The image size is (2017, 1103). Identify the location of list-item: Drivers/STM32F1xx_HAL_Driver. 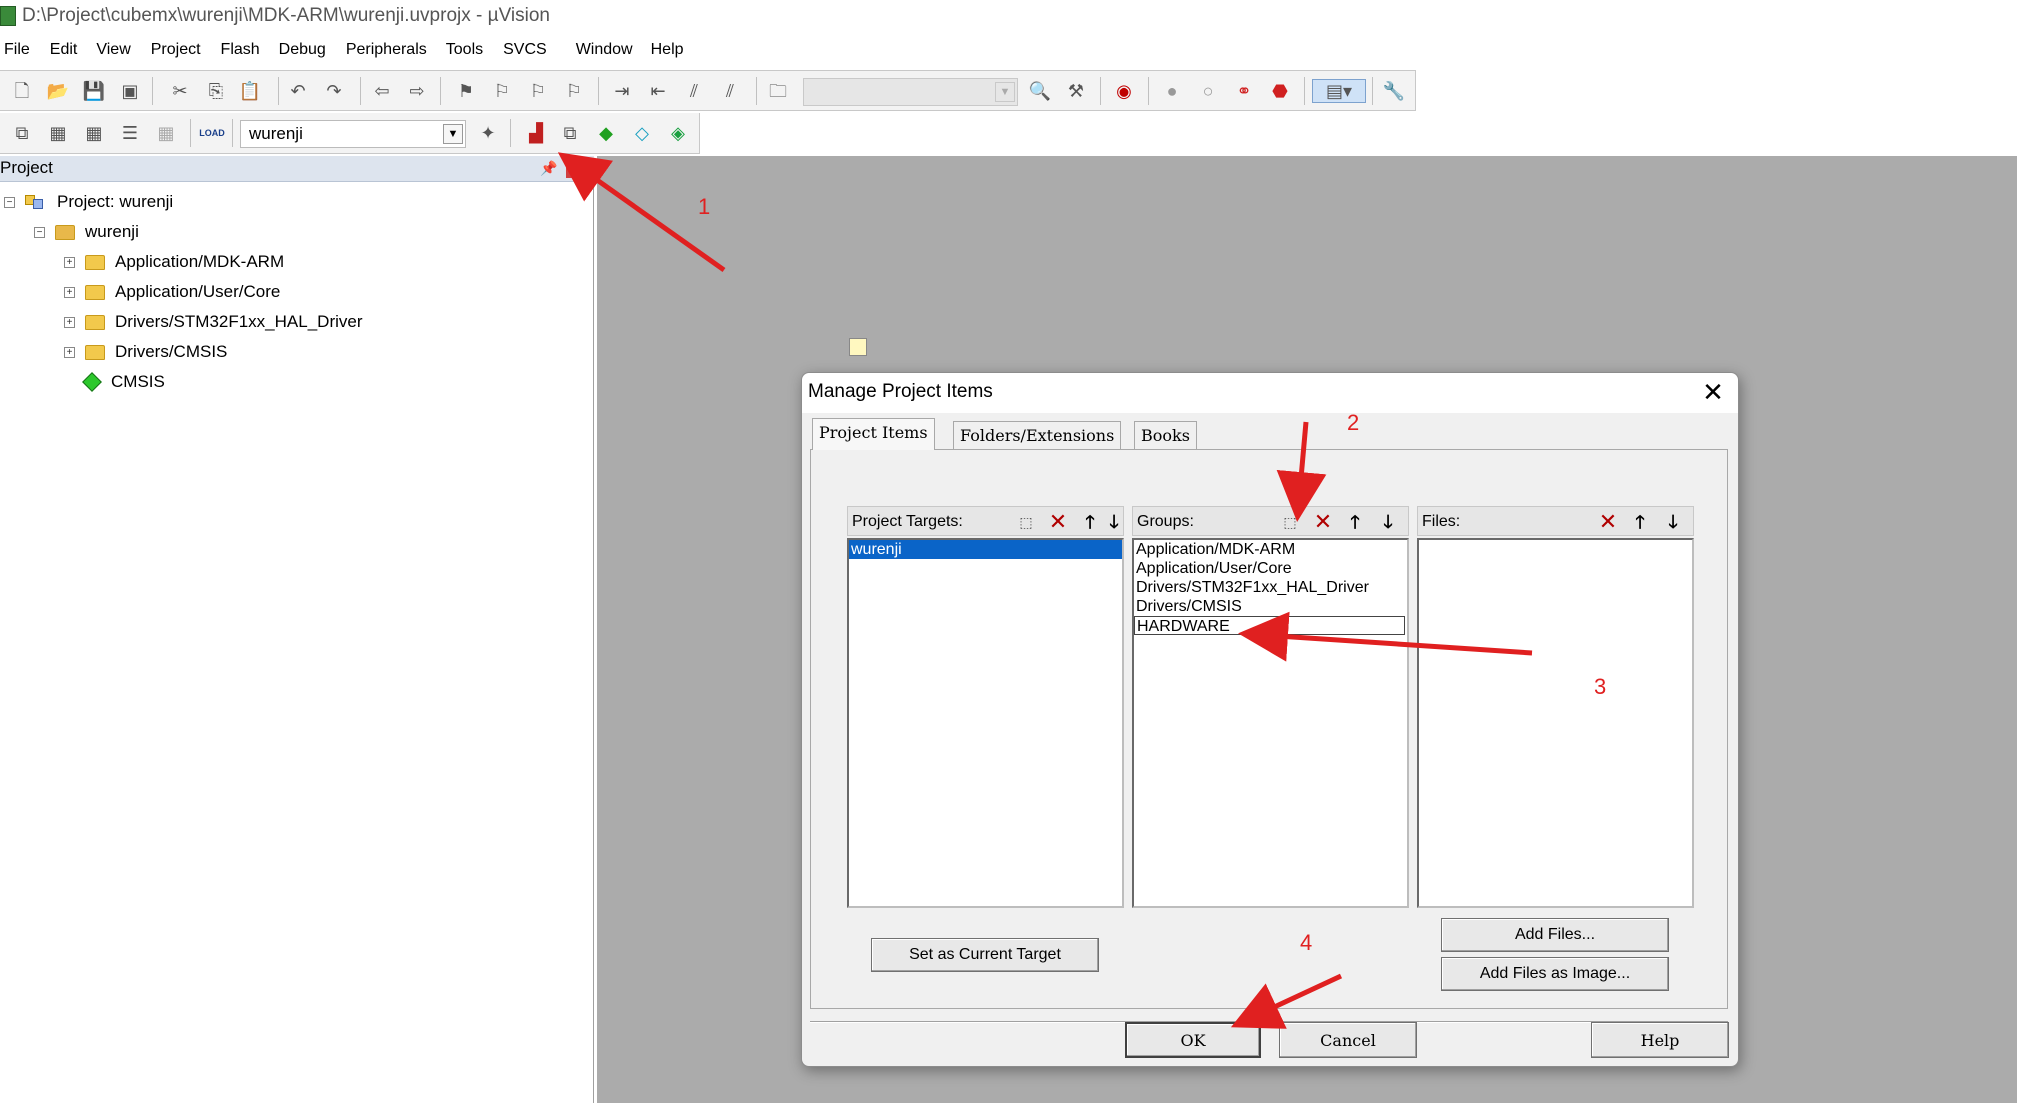
(1270, 587).